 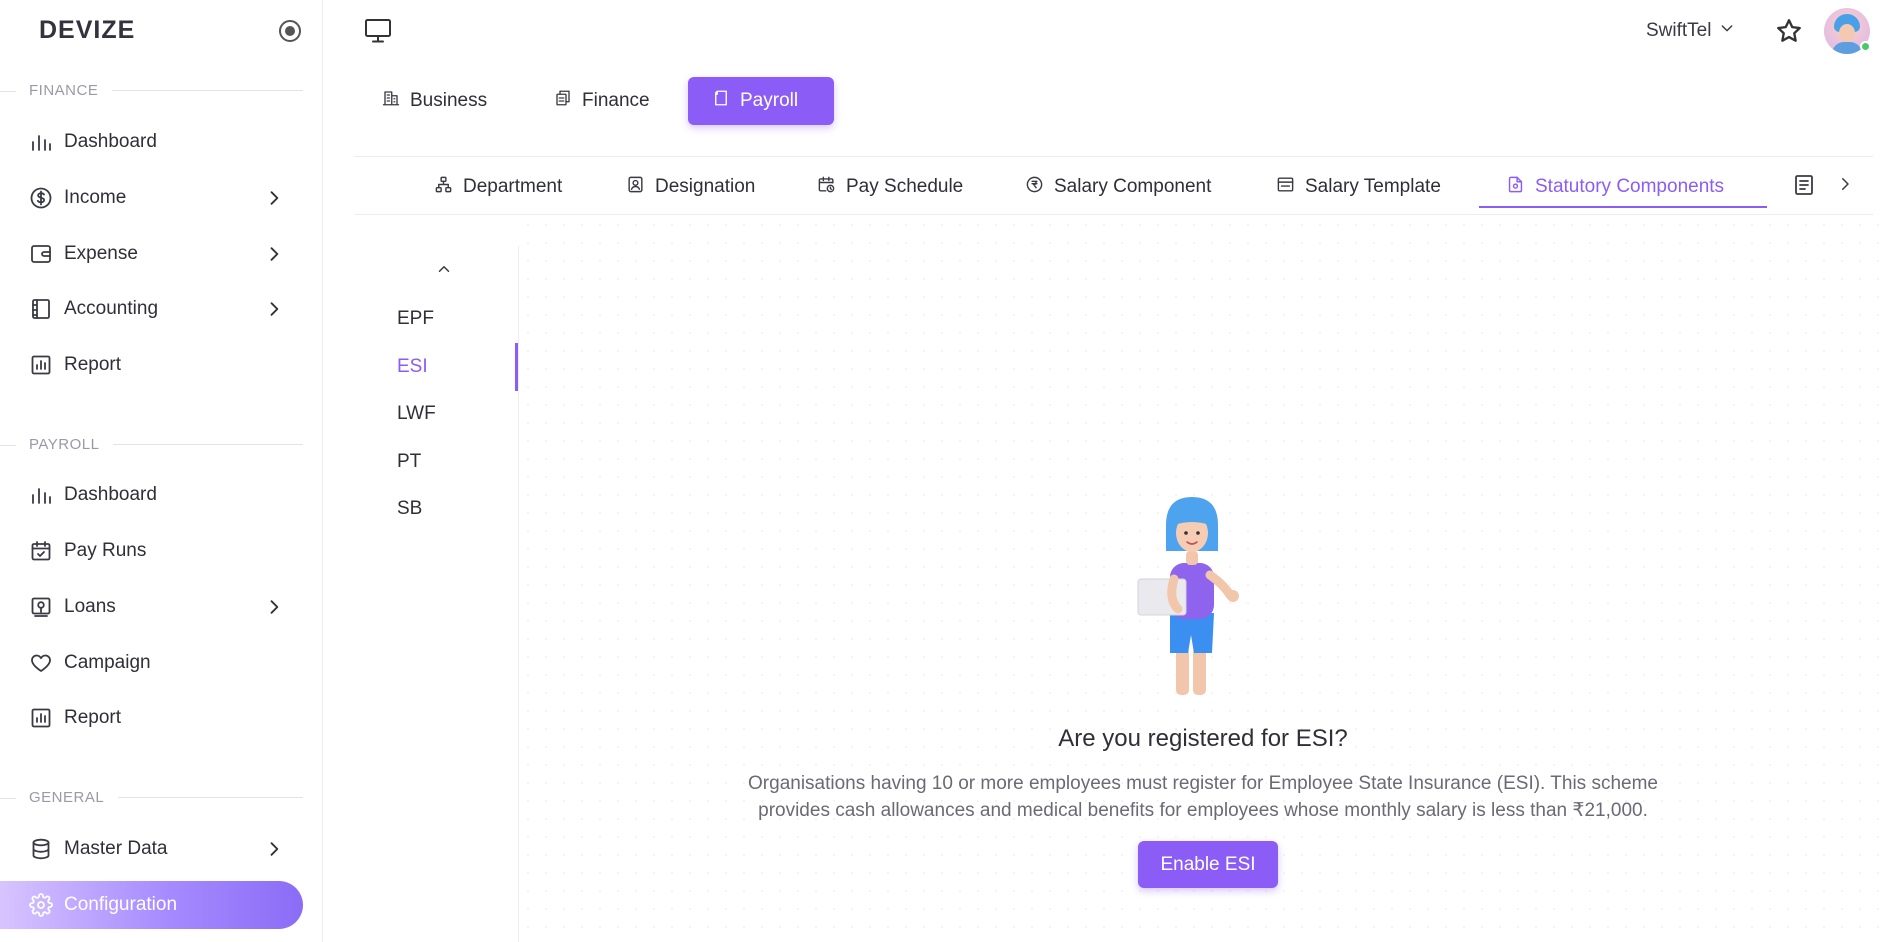 What do you see at coordinates (449, 100) in the screenshot?
I see `tab-label: Business` at bounding box center [449, 100].